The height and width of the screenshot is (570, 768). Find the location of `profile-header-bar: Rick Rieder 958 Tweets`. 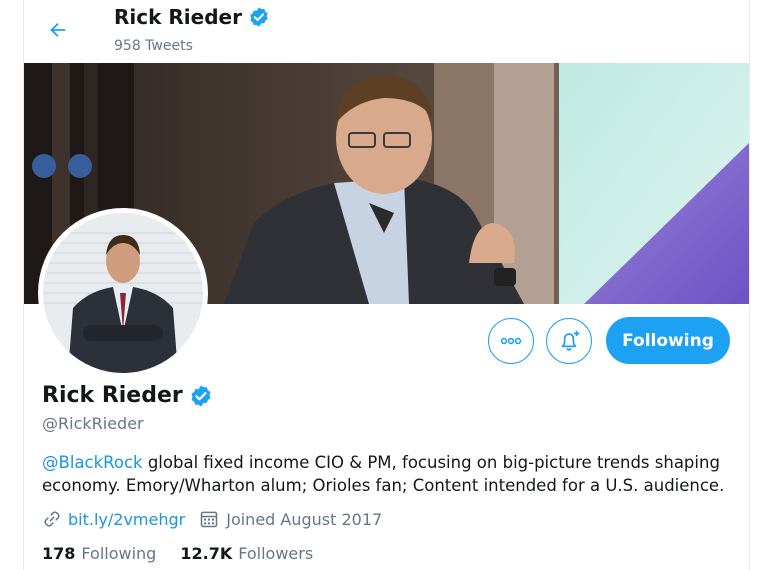

profile-header-bar: Rick Rieder 958 Tweets is located at coordinates (386, 31).